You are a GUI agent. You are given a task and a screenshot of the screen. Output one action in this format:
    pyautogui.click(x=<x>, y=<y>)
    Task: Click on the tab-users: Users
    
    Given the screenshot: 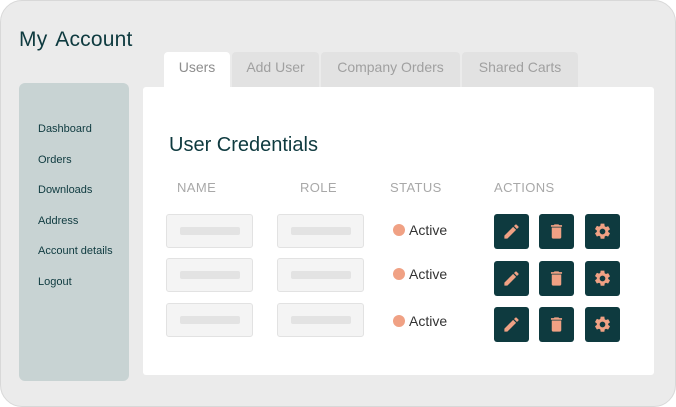 What is the action you would take?
    pyautogui.click(x=197, y=70)
    